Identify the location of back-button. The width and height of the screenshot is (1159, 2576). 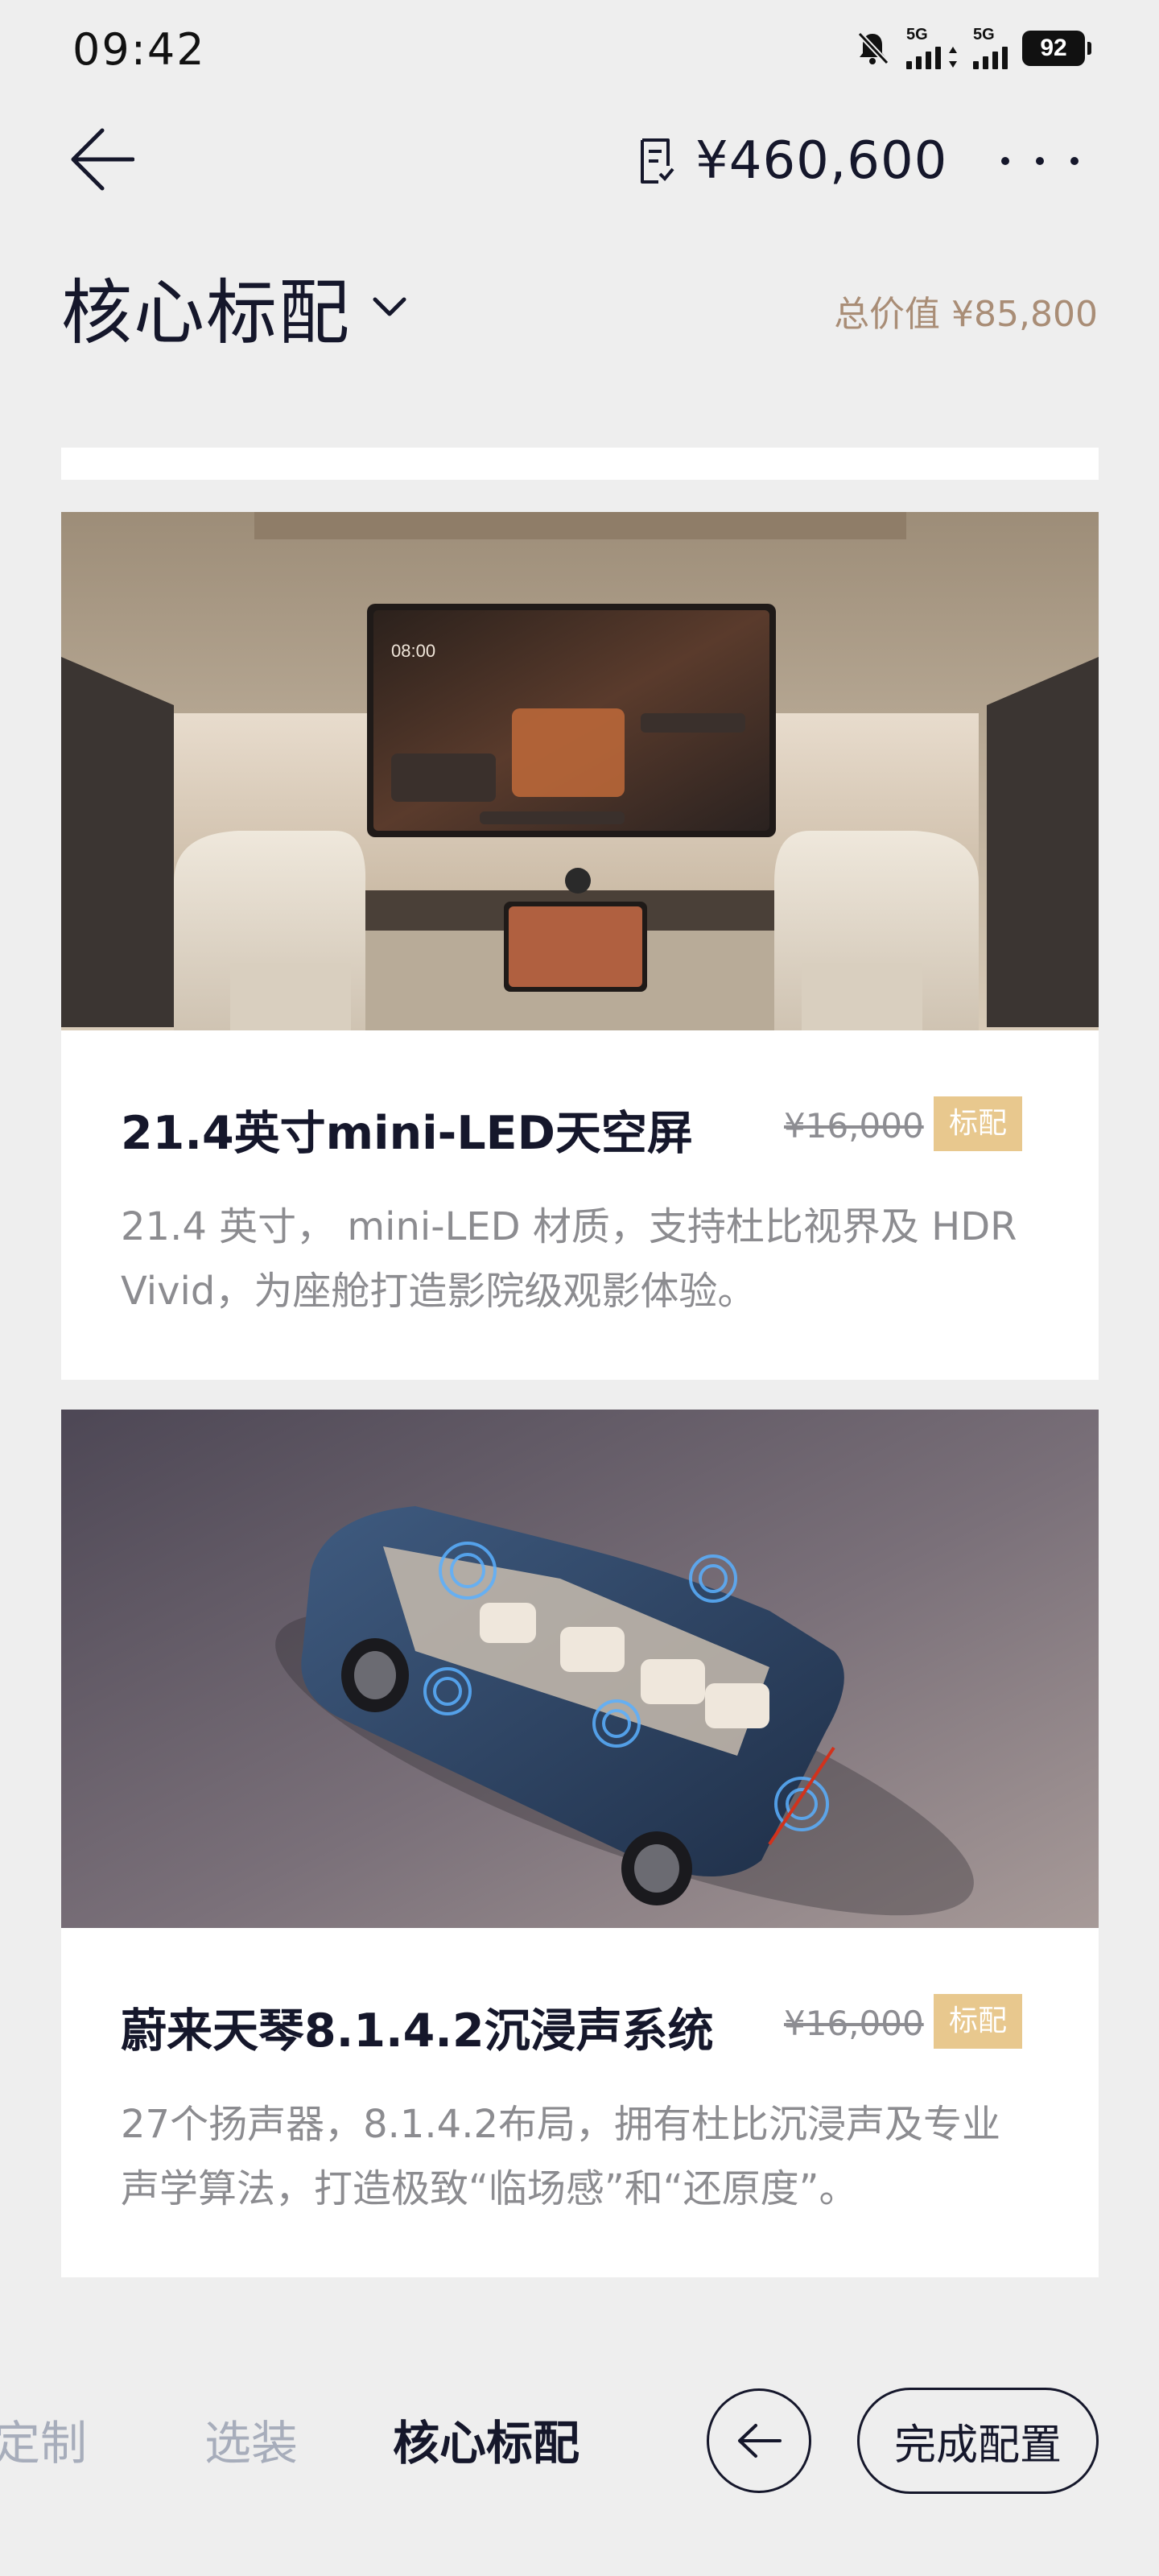
(102, 159).